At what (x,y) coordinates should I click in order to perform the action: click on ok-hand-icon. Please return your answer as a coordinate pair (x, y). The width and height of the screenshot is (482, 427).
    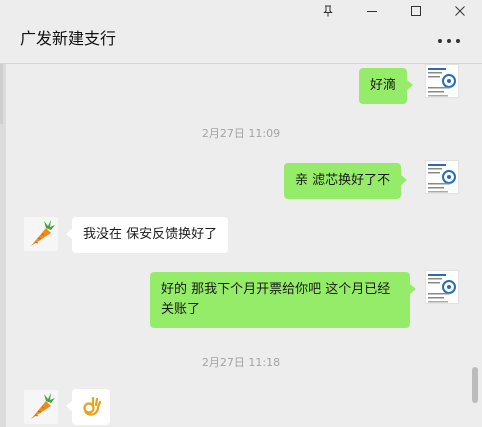
    Looking at the image, I should click on (92, 406).